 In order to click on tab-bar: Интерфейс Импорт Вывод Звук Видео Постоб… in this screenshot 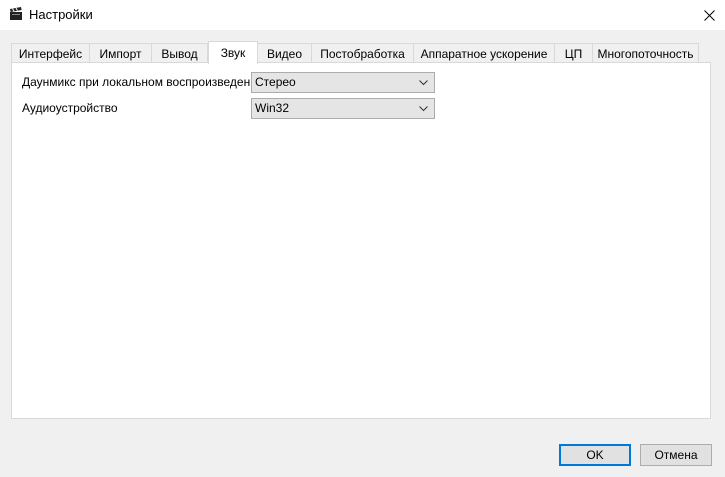, I will do `click(355, 52)`.